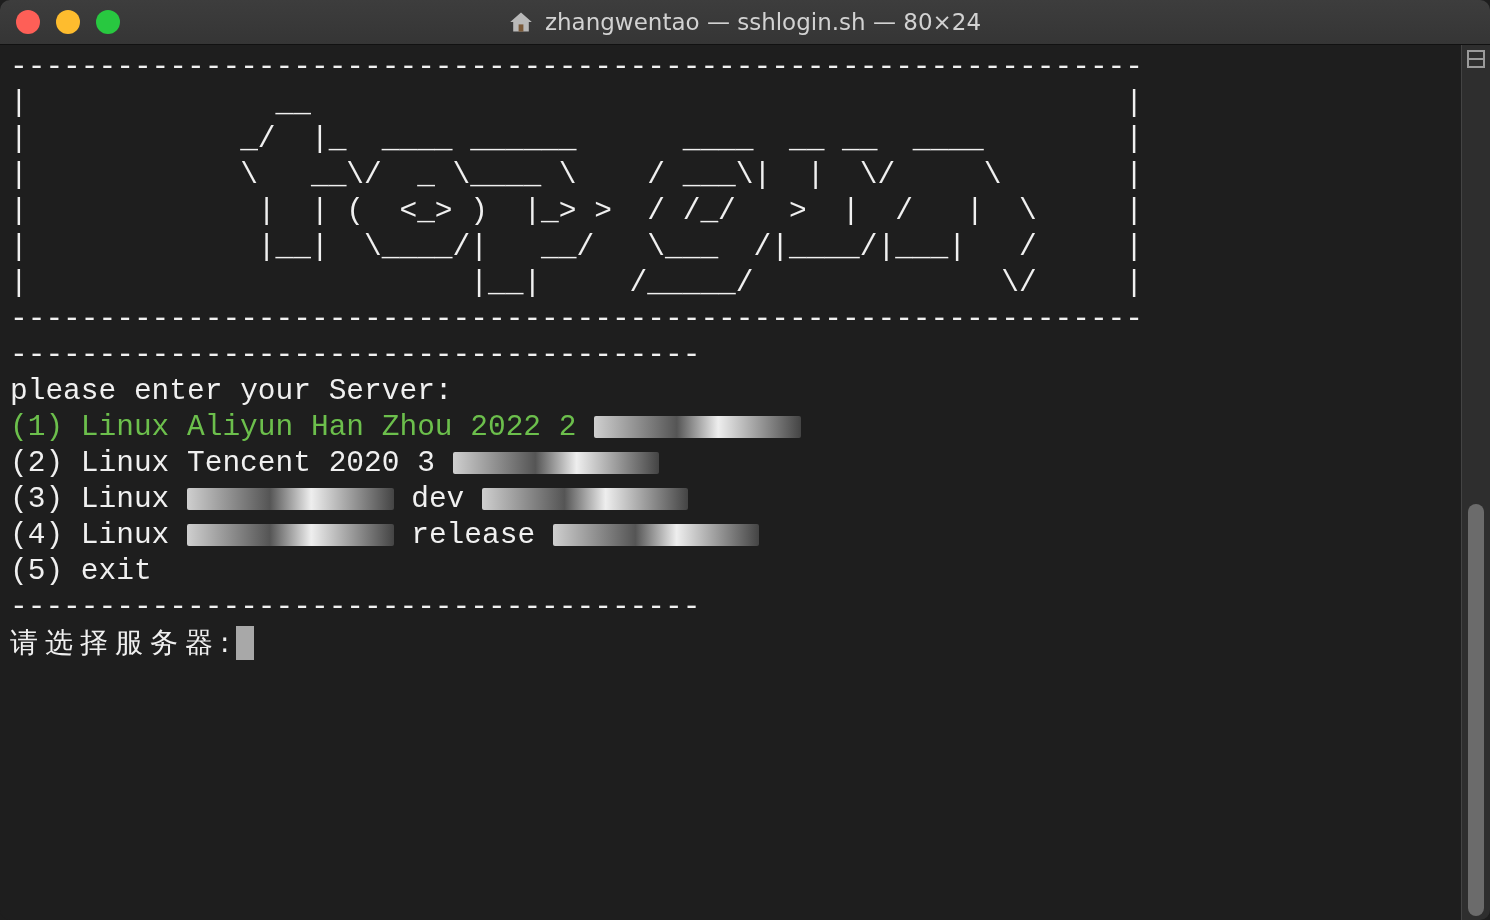 This screenshot has width=1490, height=920. I want to click on text-cursor, so click(245, 643).